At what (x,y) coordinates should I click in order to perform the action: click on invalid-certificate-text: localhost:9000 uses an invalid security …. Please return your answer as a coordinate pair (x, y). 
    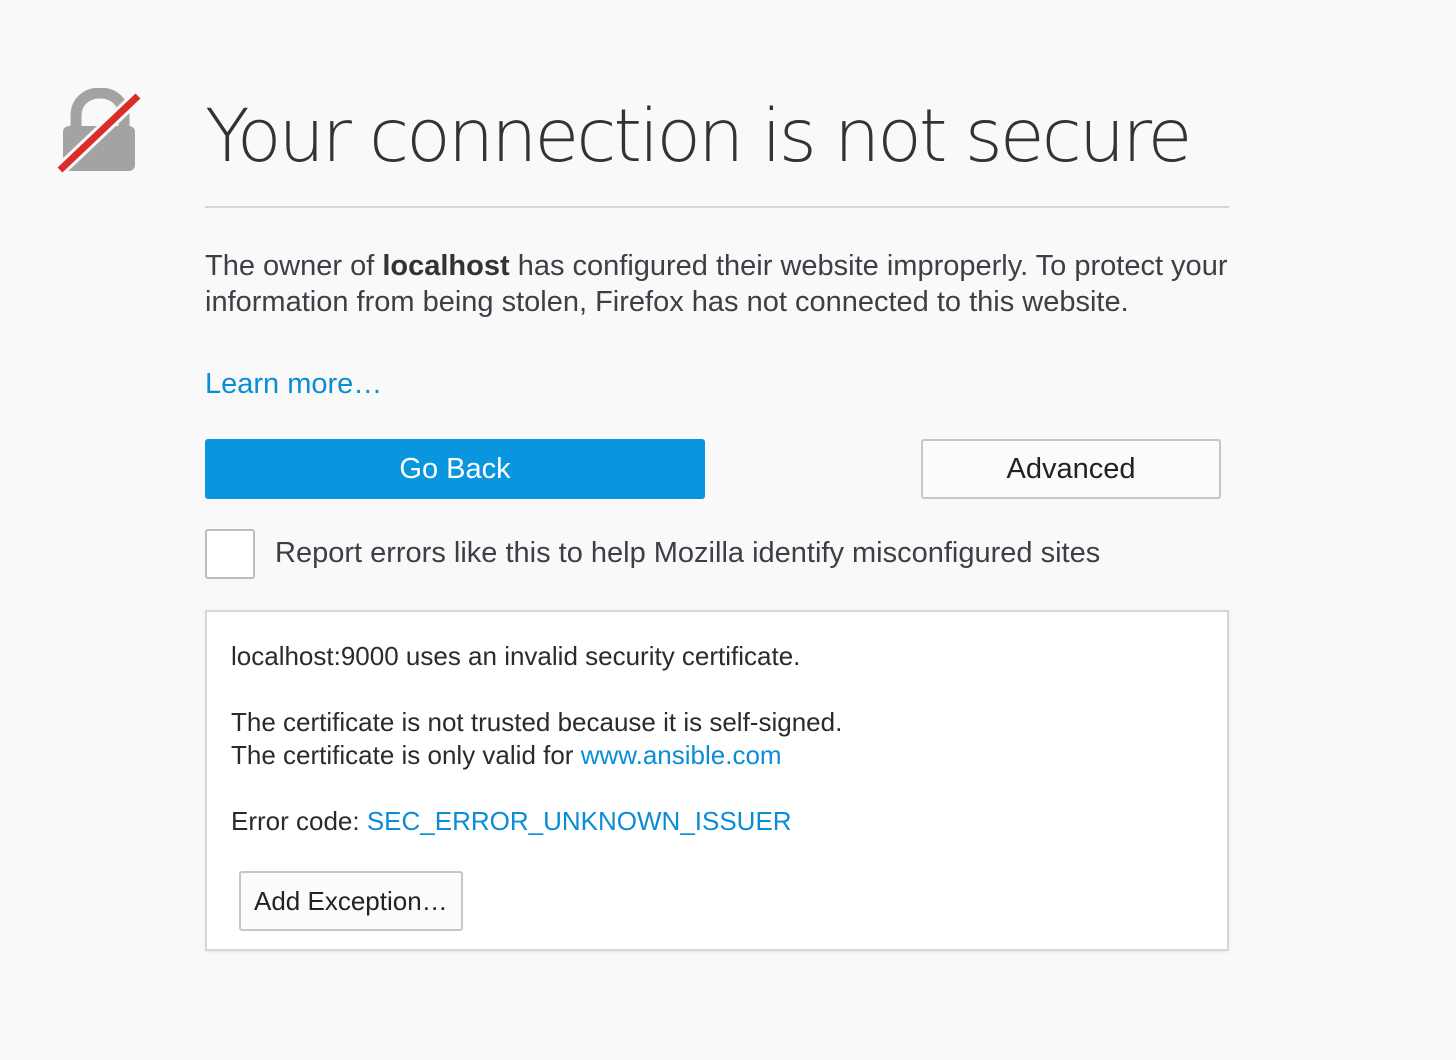
    Looking at the image, I should click on (516, 656).